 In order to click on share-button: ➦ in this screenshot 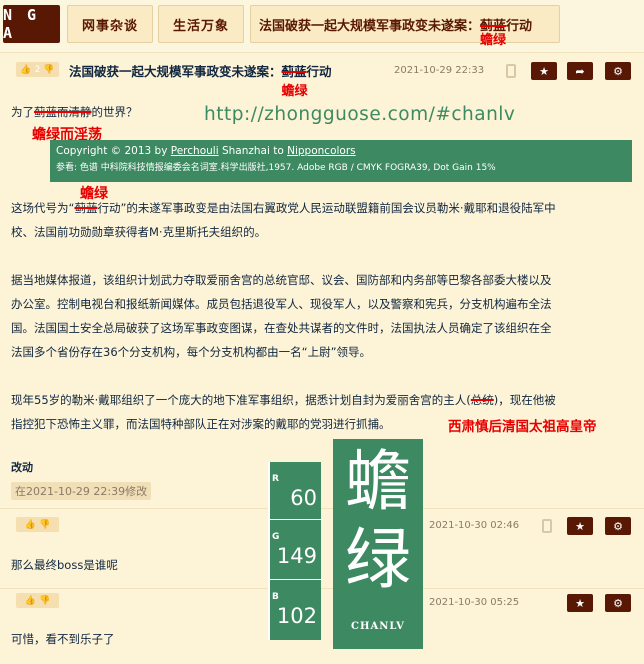, I will do `click(580, 71)`.